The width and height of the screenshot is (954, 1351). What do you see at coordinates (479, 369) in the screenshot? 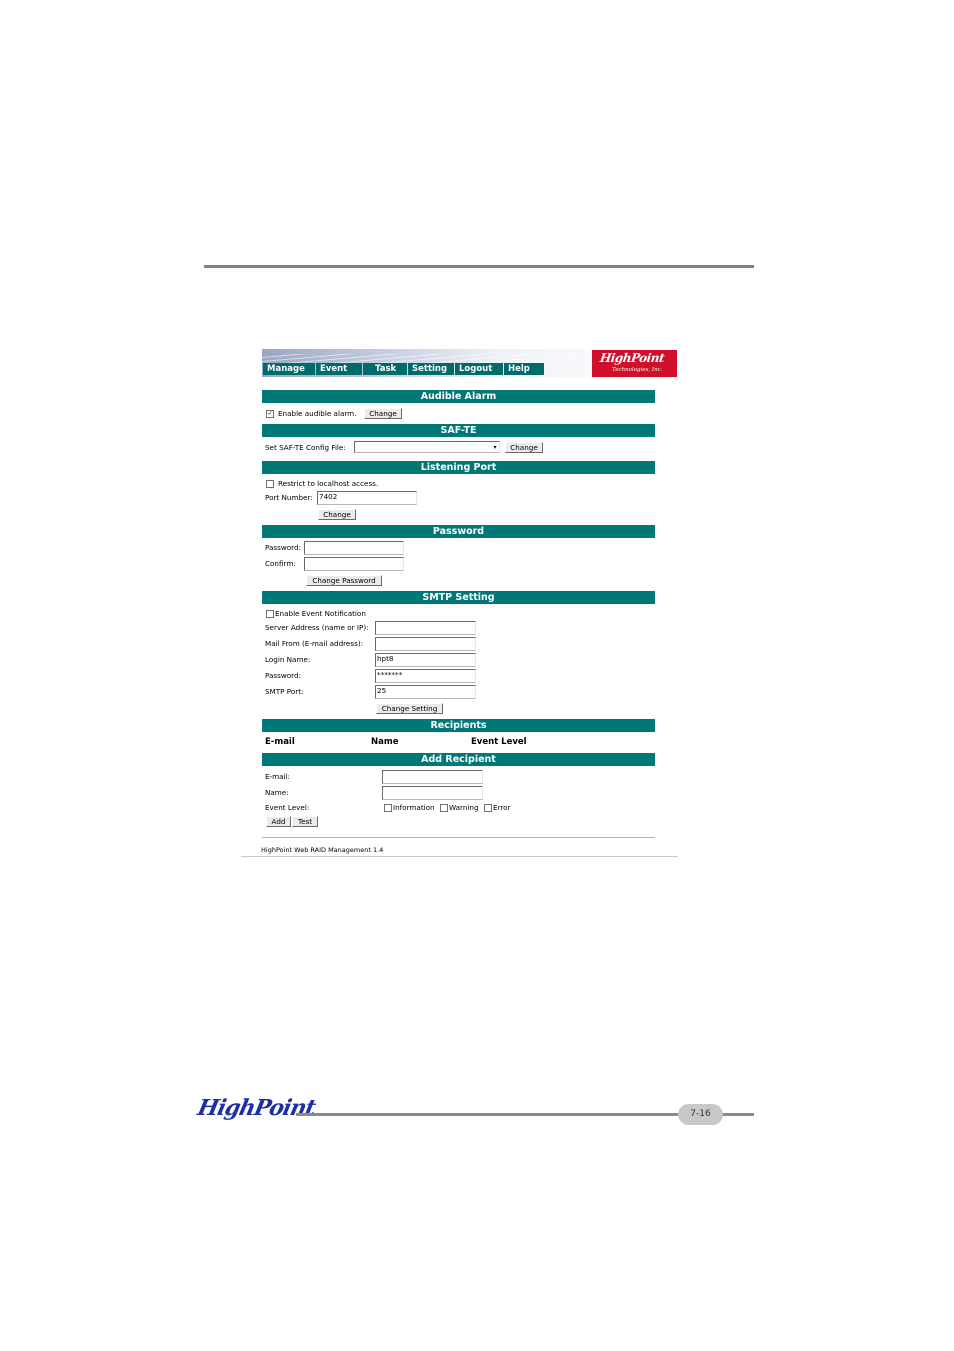
I see `nav-logout: Logout` at bounding box center [479, 369].